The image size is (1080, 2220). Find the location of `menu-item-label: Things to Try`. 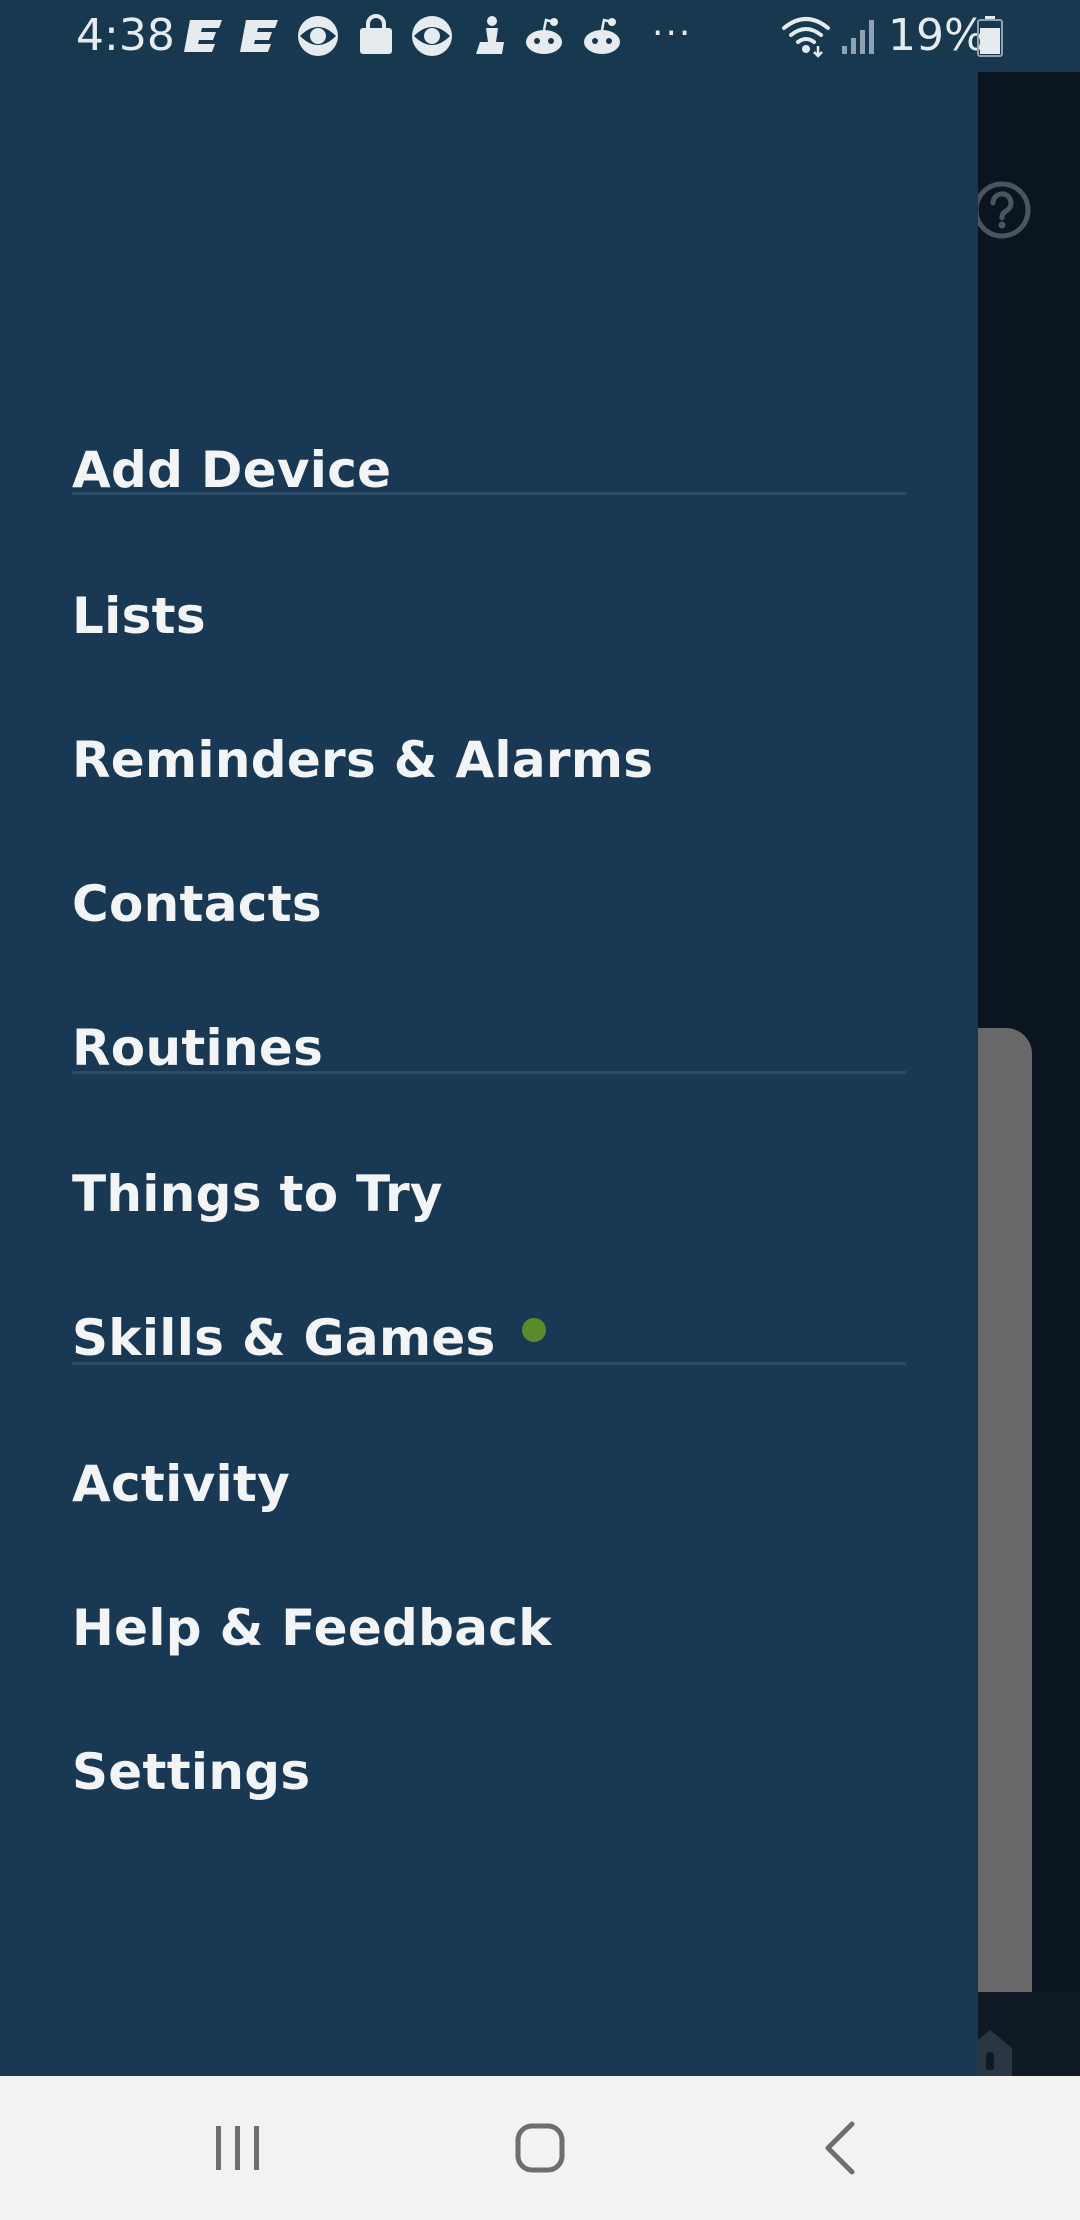

menu-item-label: Things to Try is located at coordinates (257, 1194).